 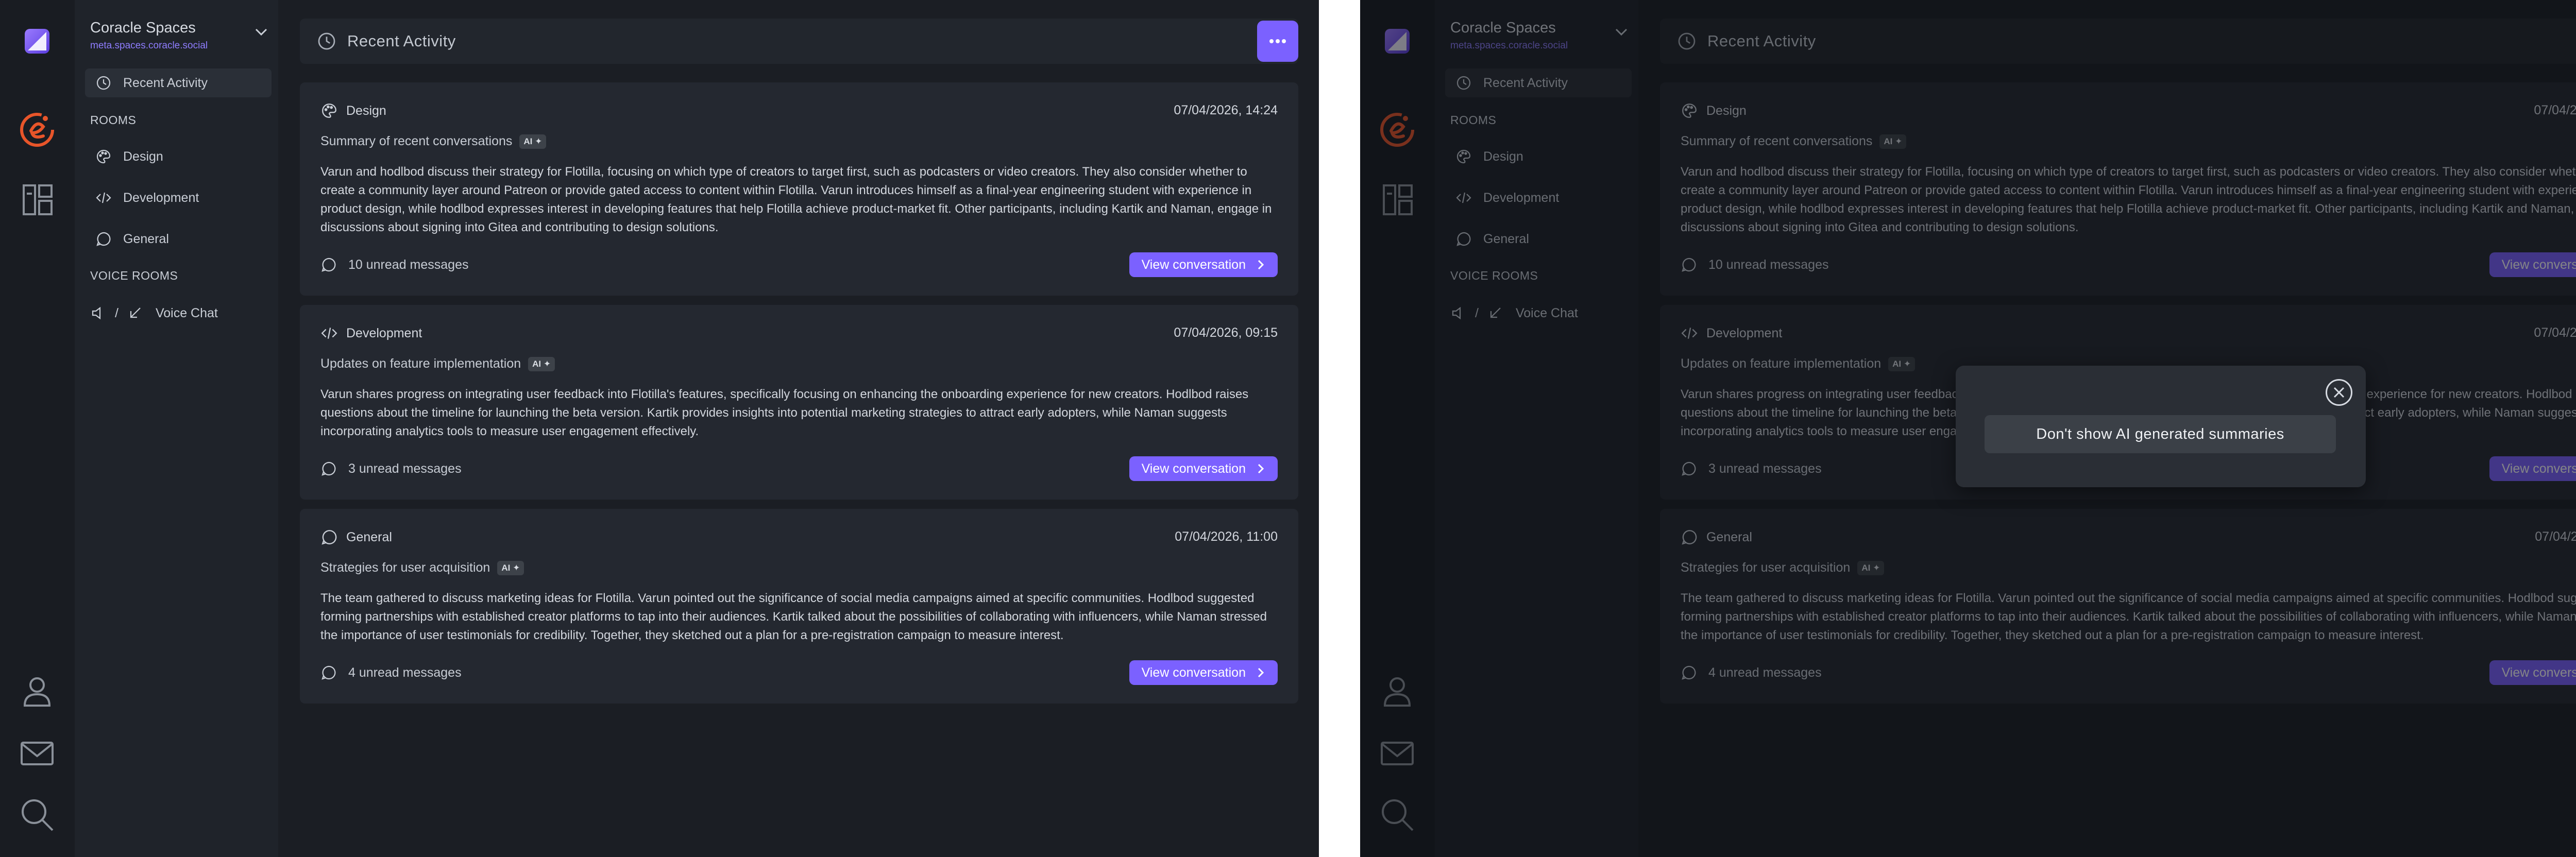 I want to click on sidebar-item-design: Design, so click(x=178, y=156).